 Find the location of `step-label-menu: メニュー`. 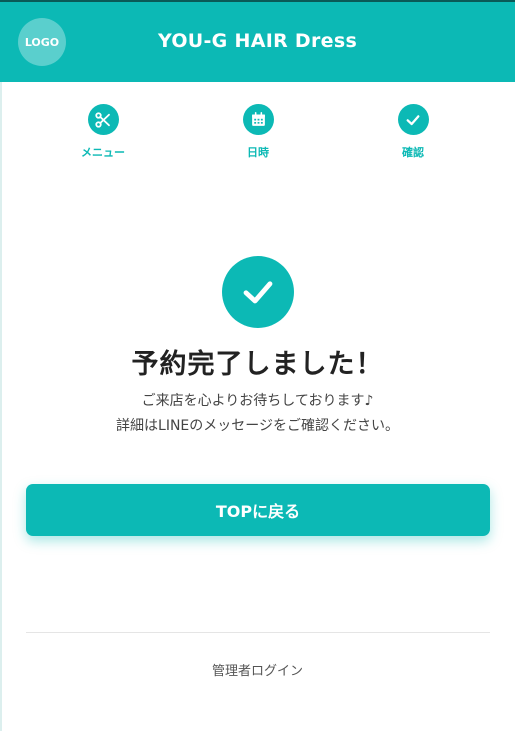

step-label-menu: メニュー is located at coordinates (103, 152).